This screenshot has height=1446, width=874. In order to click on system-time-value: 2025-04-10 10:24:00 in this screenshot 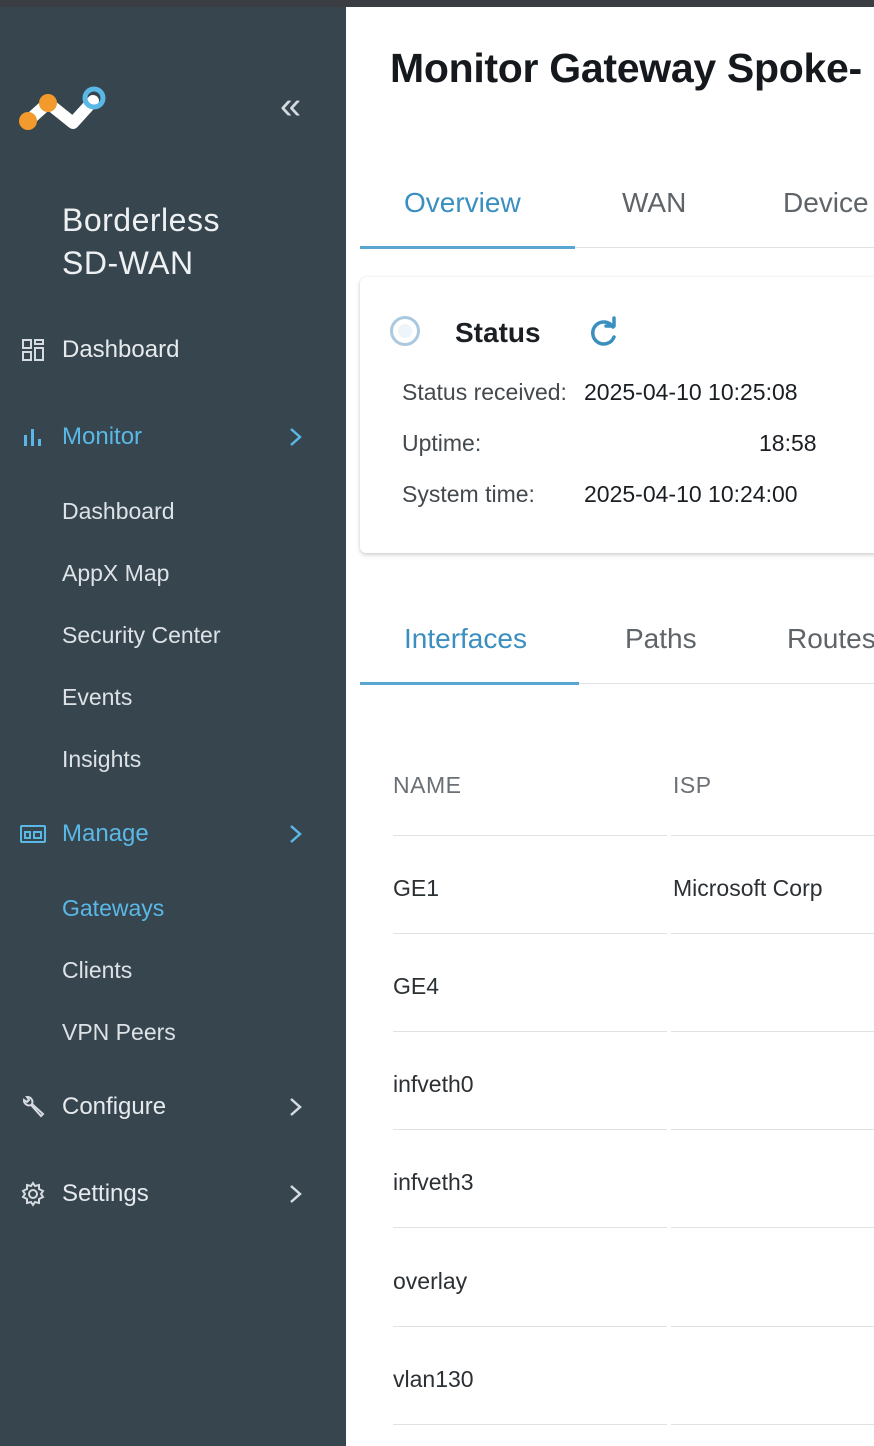, I will do `click(691, 494)`.